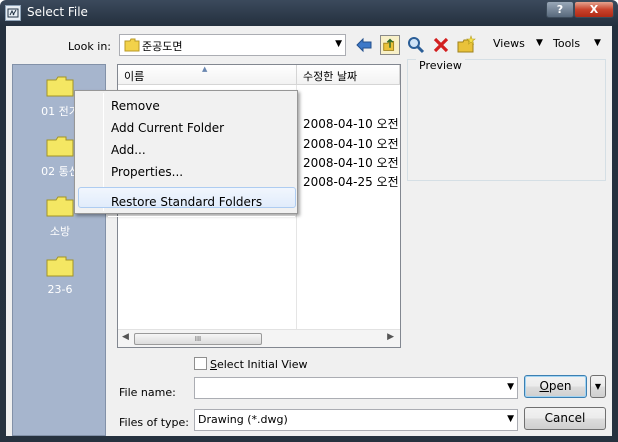  I want to click on look-in-label: Look in:, so click(89, 46).